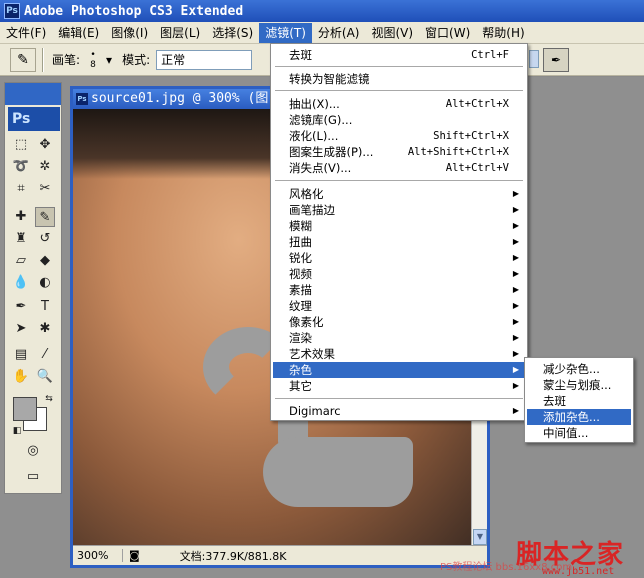 This screenshot has height=578, width=644. Describe the element at coordinates (399, 168) in the screenshot. I see `menu-item-vanishing-point: 消失点(V)... Alt+Ctrl+V` at that location.